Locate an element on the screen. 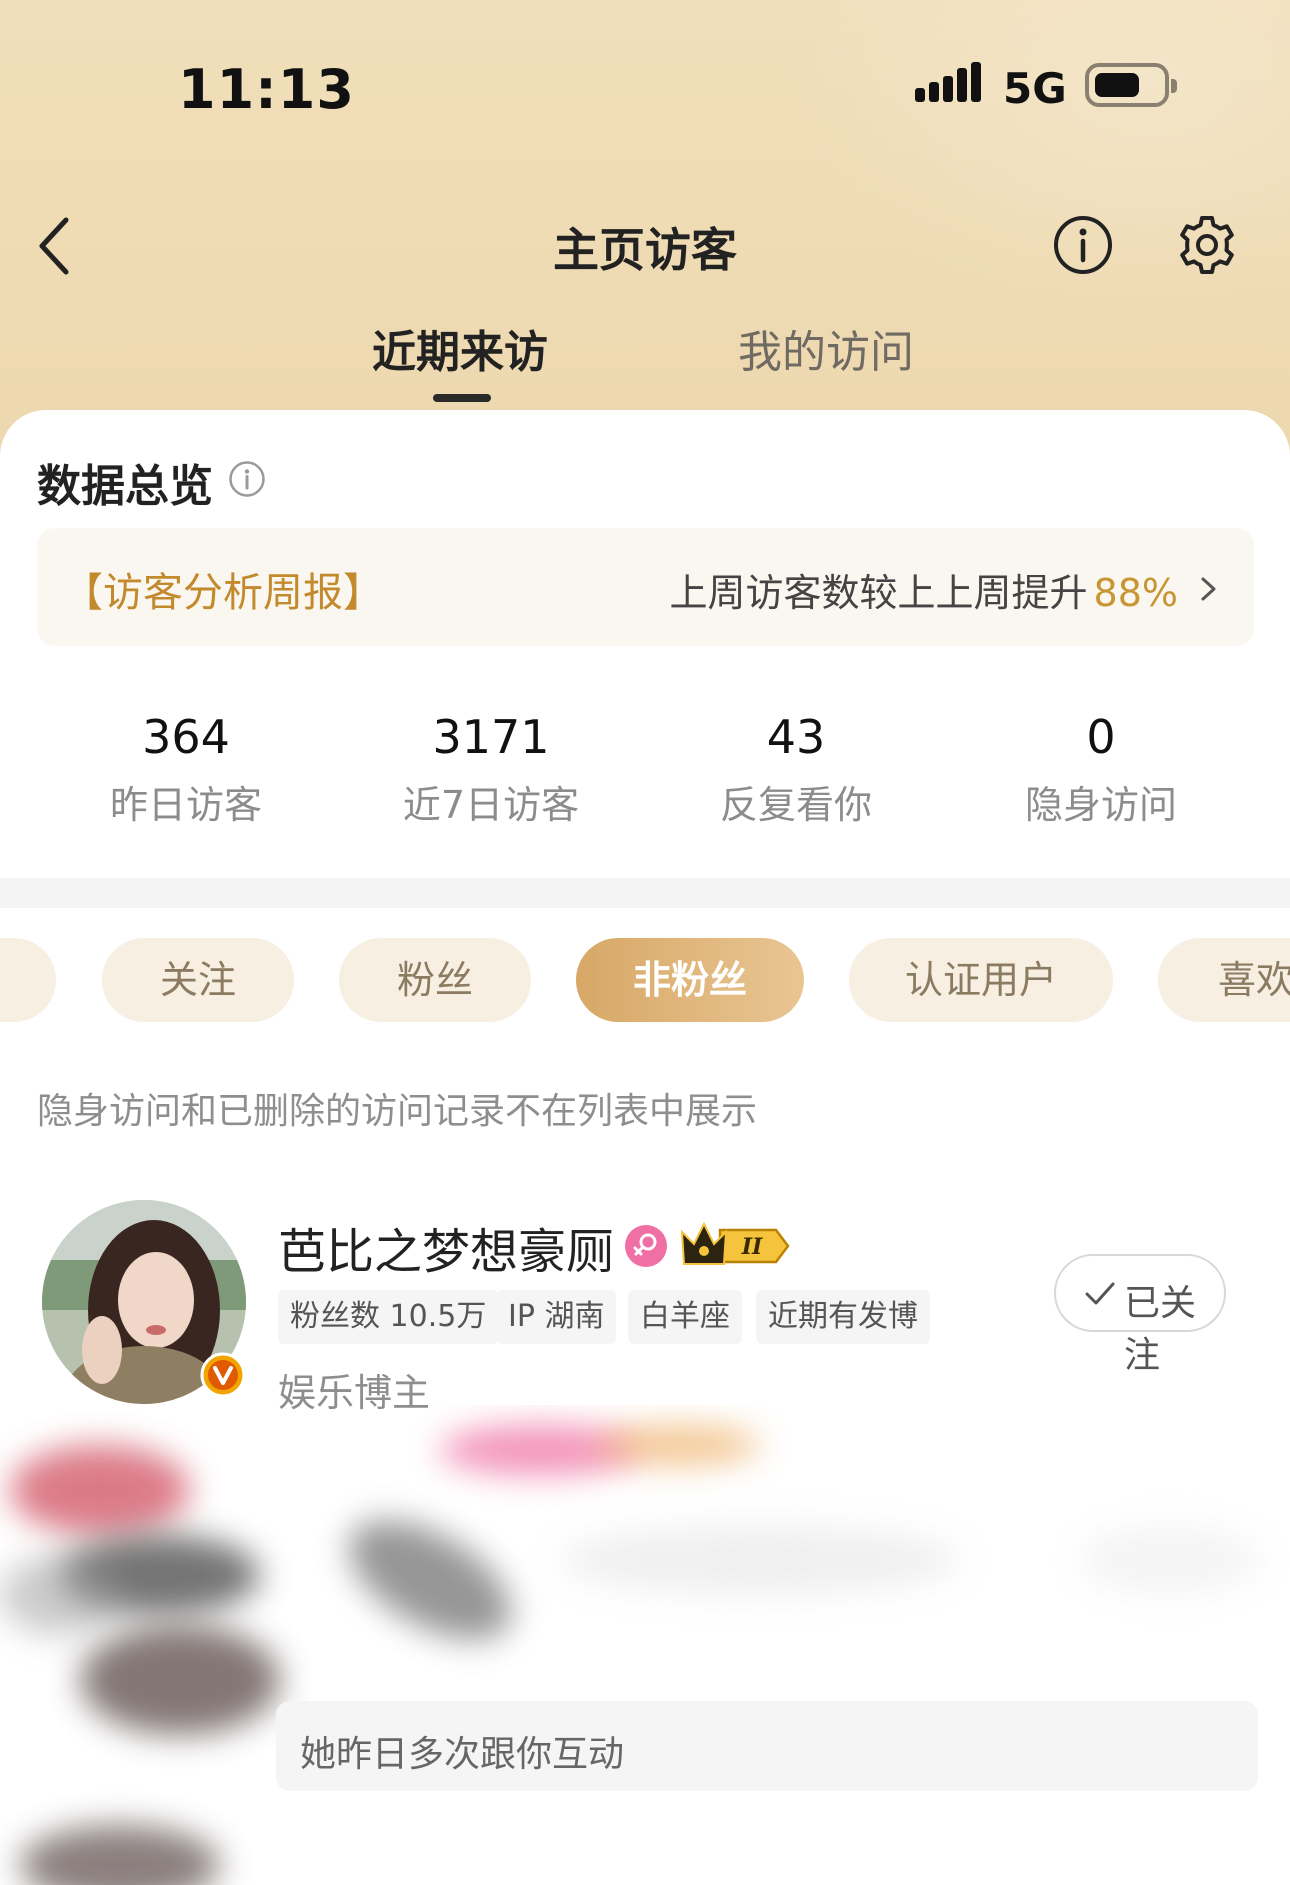 This screenshot has width=1290, height=1885. report-label: 【访客分析周报】 is located at coordinates (223, 593).